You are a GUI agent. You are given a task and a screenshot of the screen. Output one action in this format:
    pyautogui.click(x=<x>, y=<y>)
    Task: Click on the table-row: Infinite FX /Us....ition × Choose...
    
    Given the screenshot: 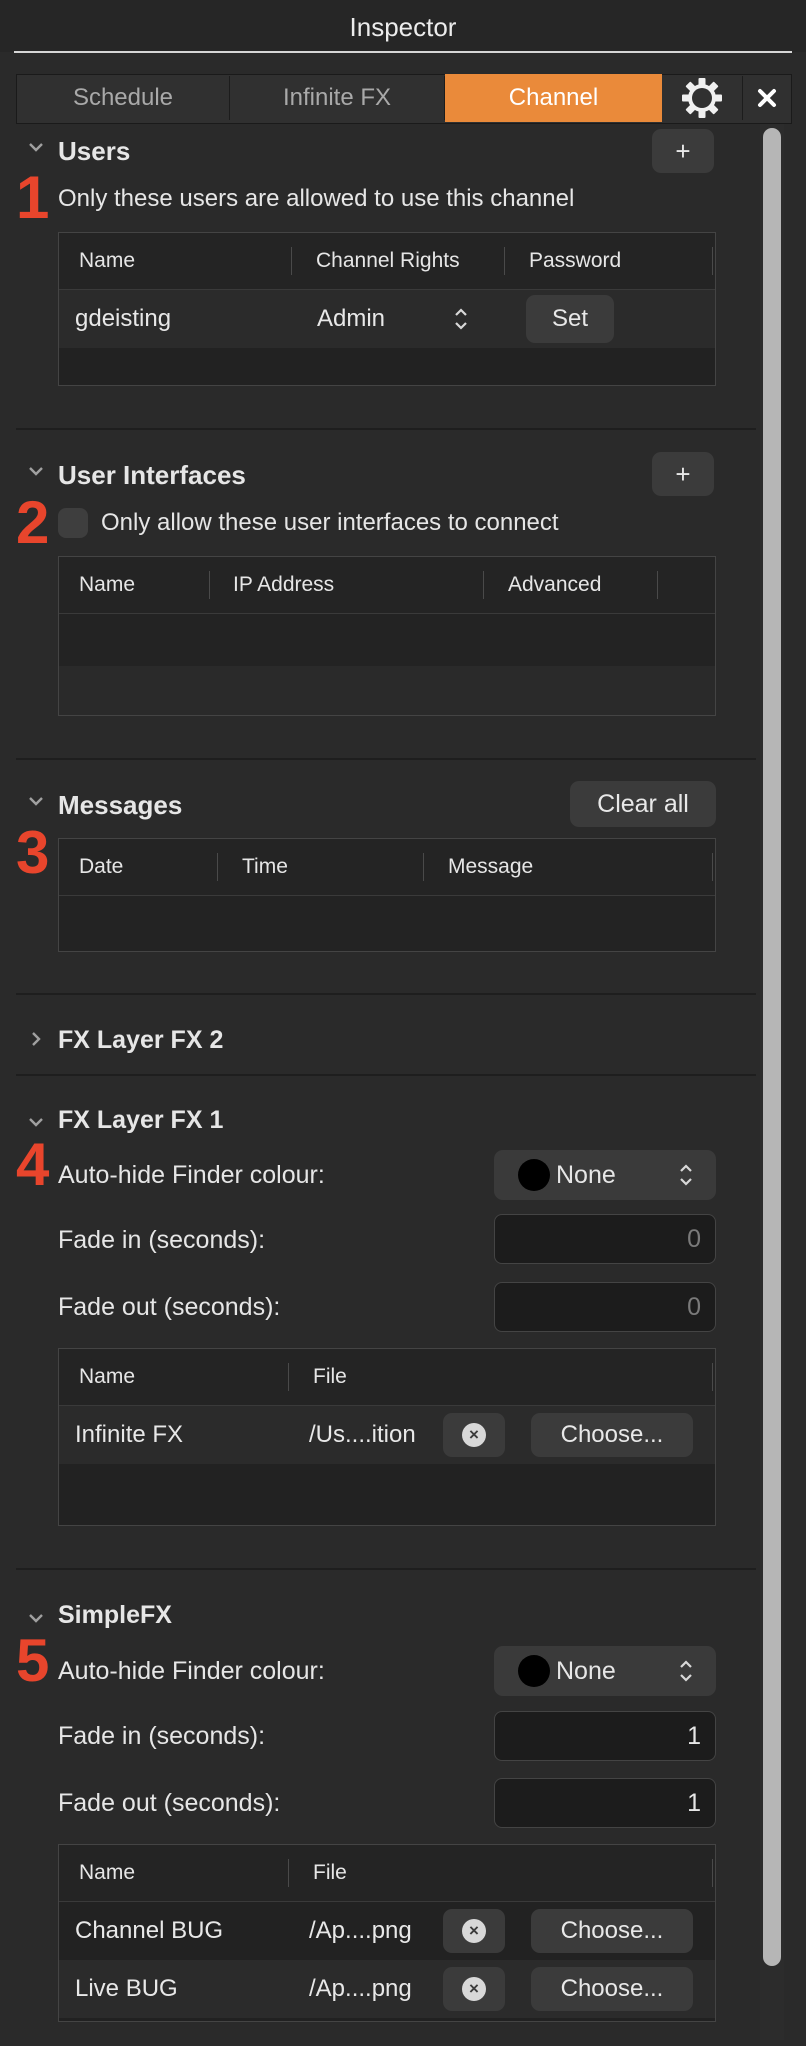 What is the action you would take?
    pyautogui.click(x=387, y=1435)
    